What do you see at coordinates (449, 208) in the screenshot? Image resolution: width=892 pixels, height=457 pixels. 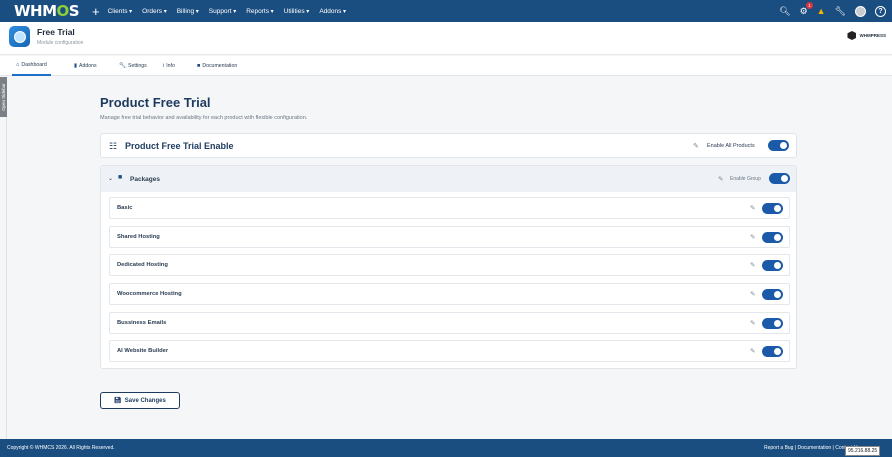 I see `package-row: Basic ✎` at bounding box center [449, 208].